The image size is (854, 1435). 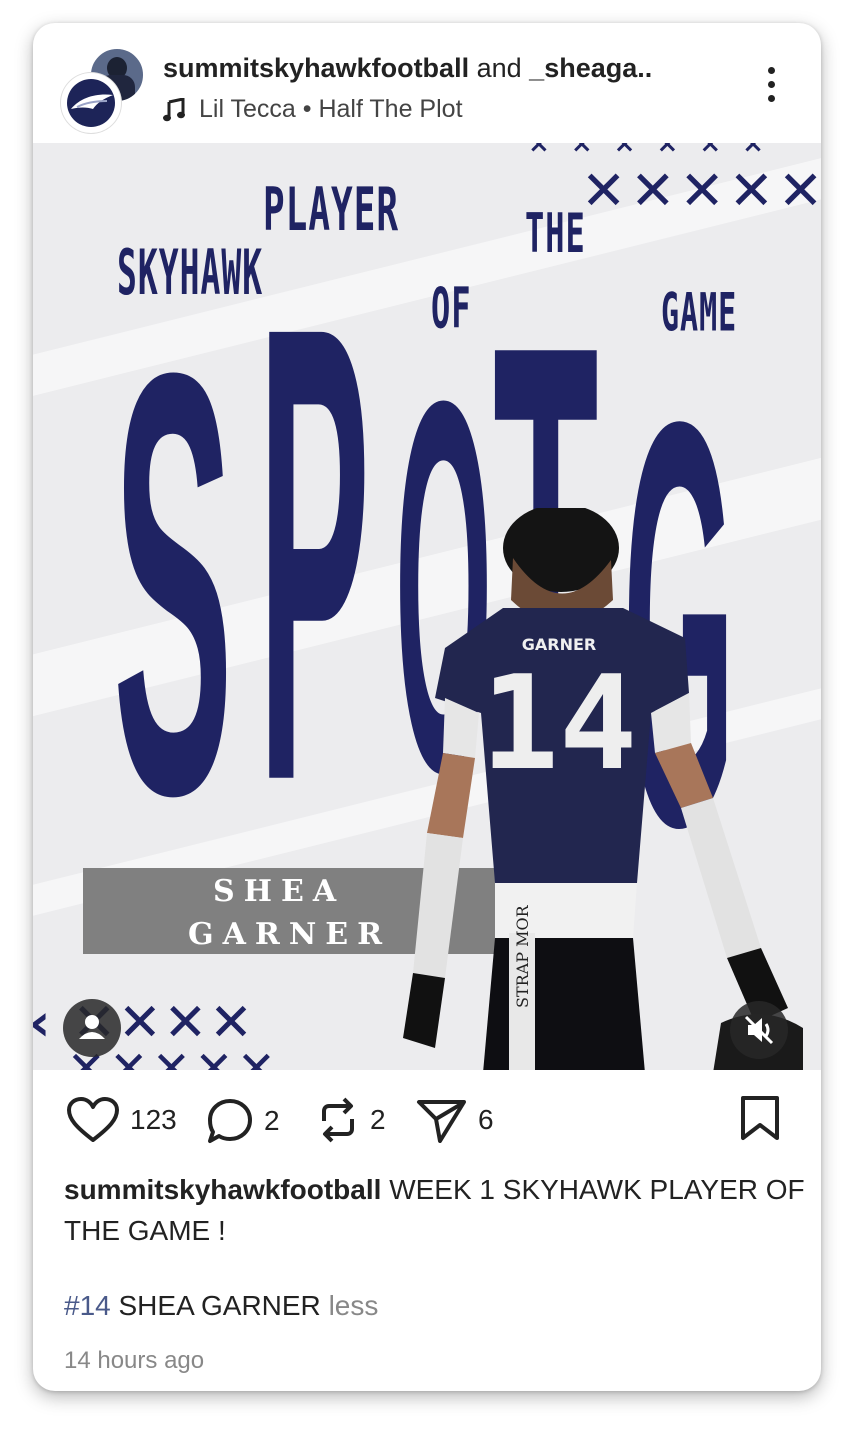 I want to click on bookmark-icon, so click(x=760, y=1118).